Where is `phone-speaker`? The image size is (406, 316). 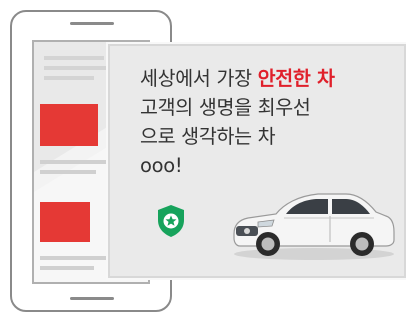 phone-speaker is located at coordinates (92, 23).